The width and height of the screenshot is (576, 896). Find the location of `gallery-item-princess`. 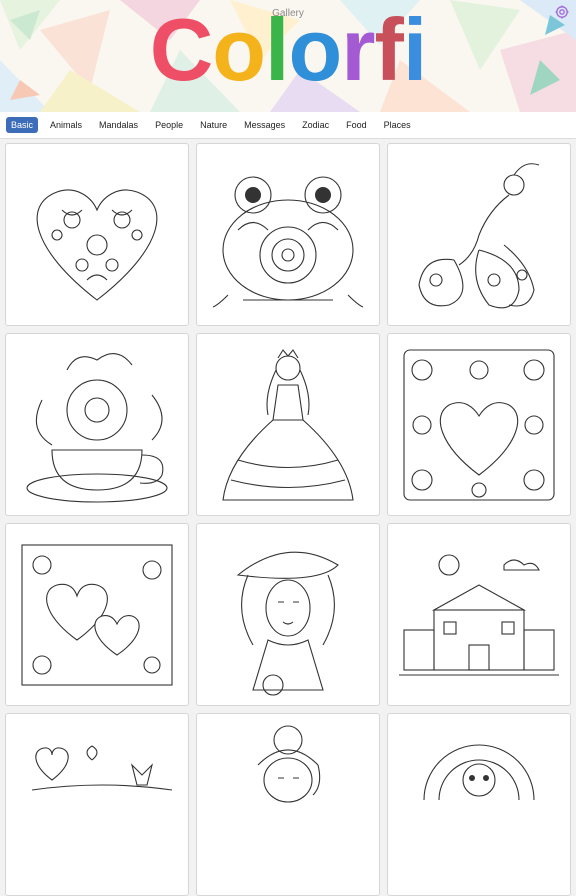

gallery-item-princess is located at coordinates (288, 424).